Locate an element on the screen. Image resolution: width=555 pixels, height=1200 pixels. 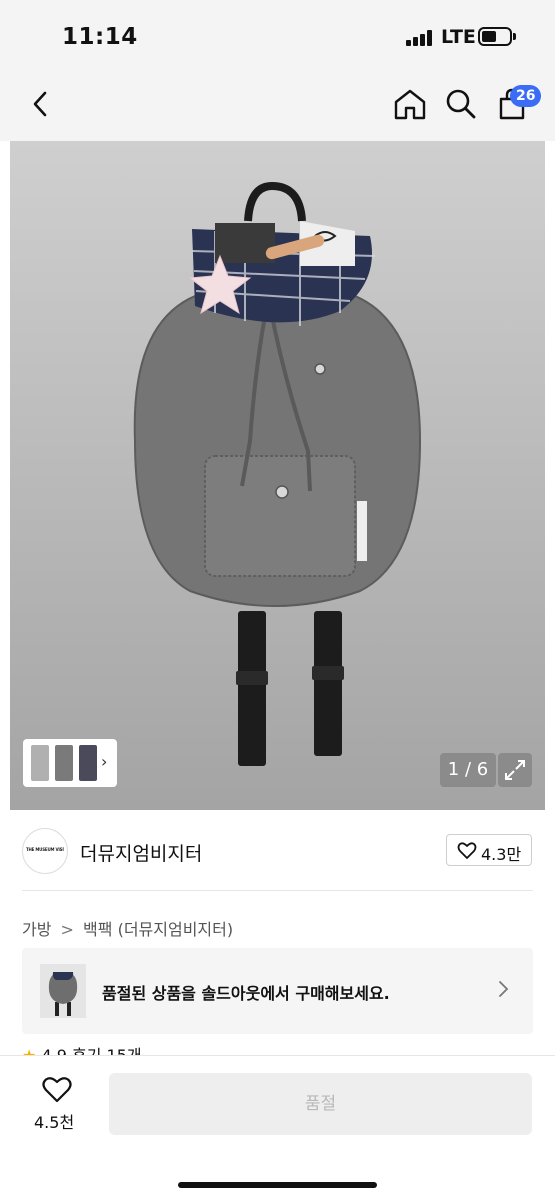
expand-icon is located at coordinates (515, 770).